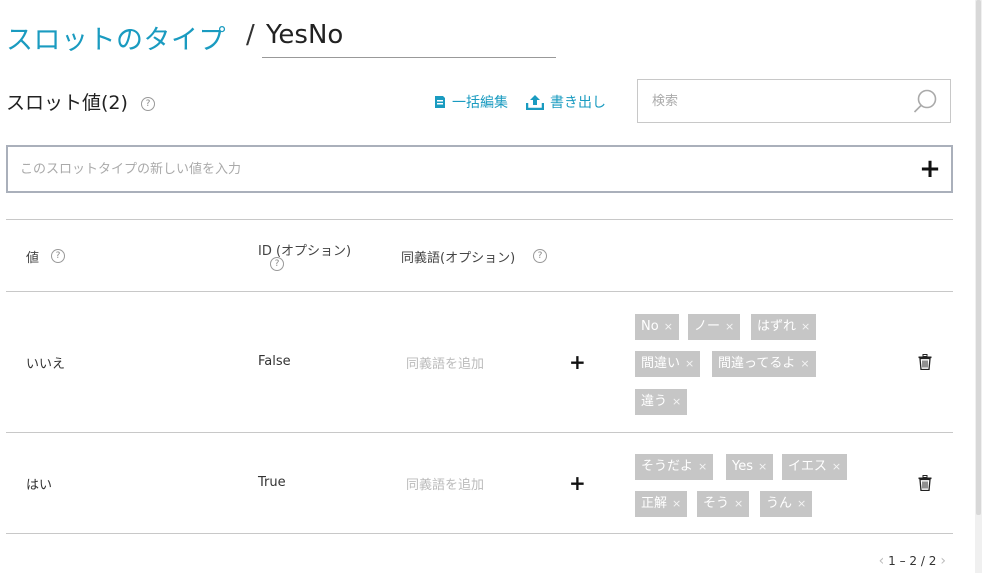 The width and height of the screenshot is (982, 573). What do you see at coordinates (925, 101) in the screenshot?
I see `search-icon` at bounding box center [925, 101].